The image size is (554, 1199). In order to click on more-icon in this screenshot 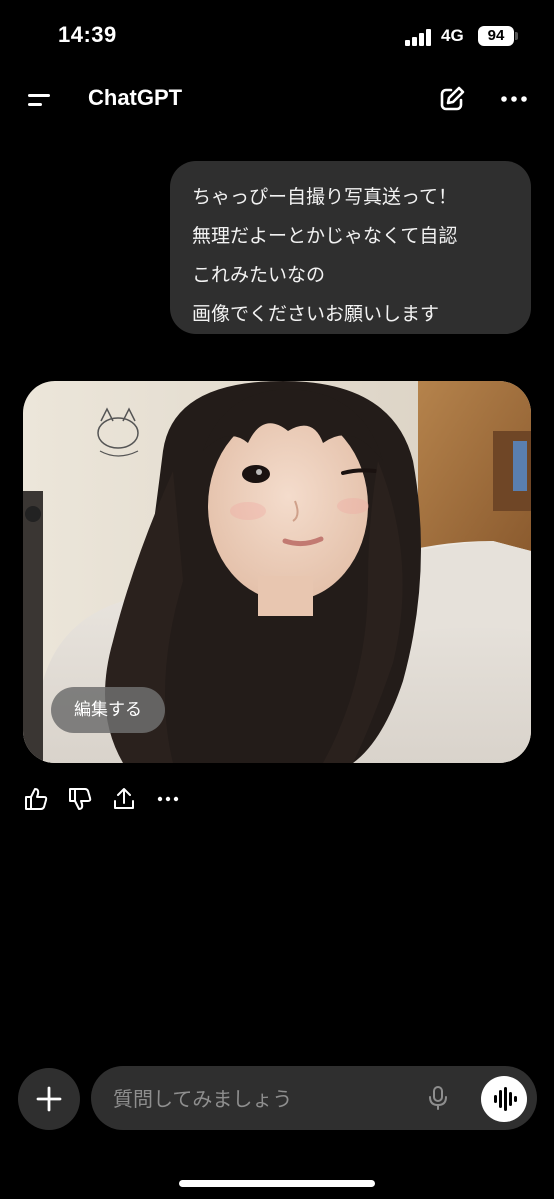, I will do `click(514, 99)`.